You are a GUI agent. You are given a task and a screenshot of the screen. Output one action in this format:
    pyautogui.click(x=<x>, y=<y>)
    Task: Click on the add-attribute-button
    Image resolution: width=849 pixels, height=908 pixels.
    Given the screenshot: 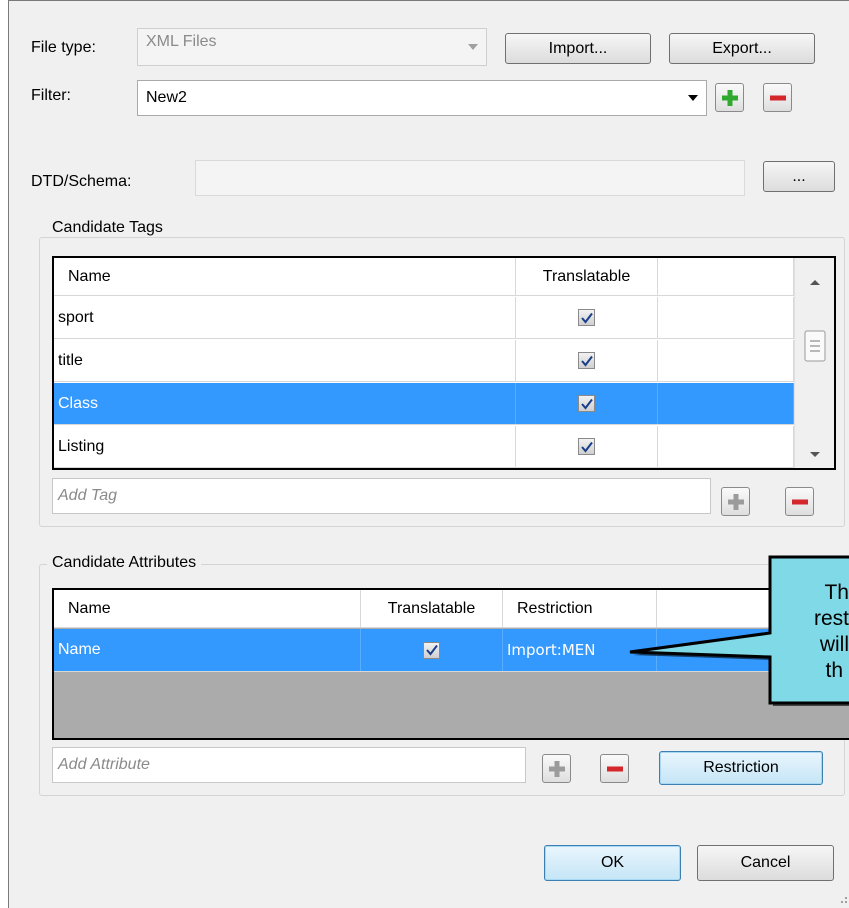 What is the action you would take?
    pyautogui.click(x=556, y=768)
    